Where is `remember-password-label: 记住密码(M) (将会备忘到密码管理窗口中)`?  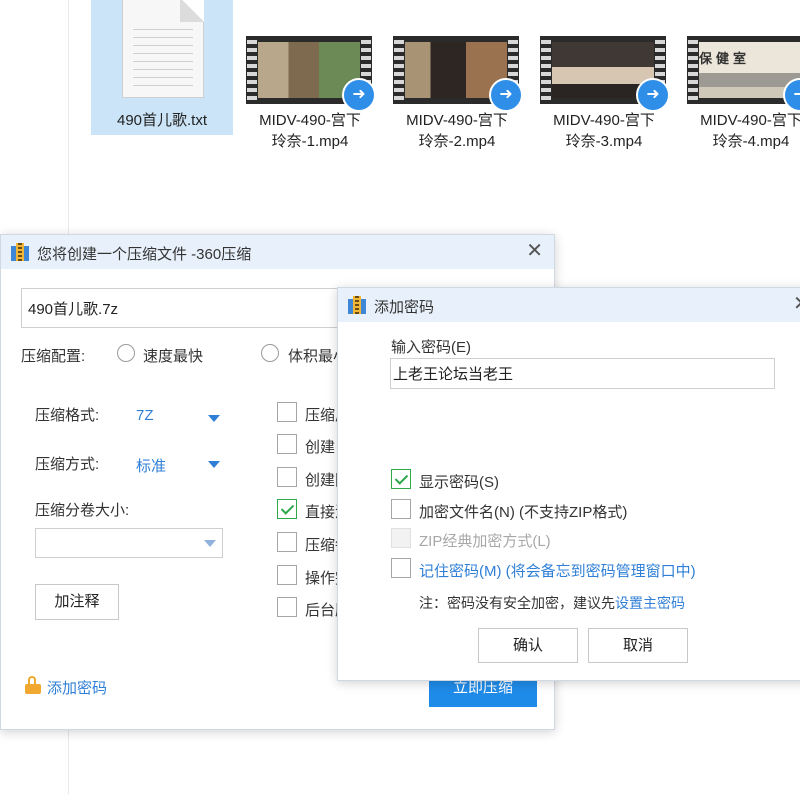 remember-password-label: 记住密码(M) (将会备忘到密码管理窗口中) is located at coordinates (557, 570).